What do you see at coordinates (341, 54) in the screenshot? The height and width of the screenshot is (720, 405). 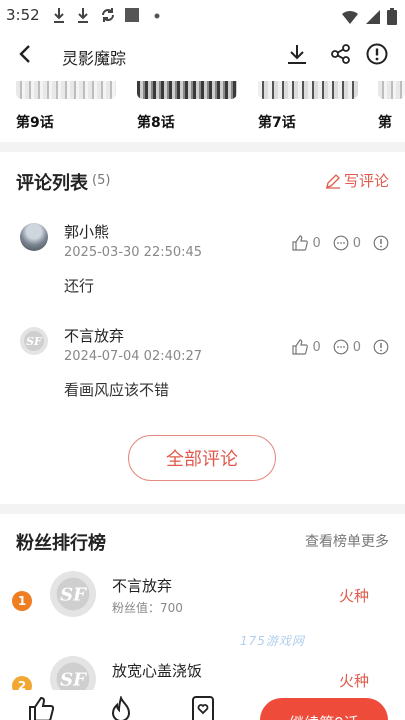 I see `share-icon` at bounding box center [341, 54].